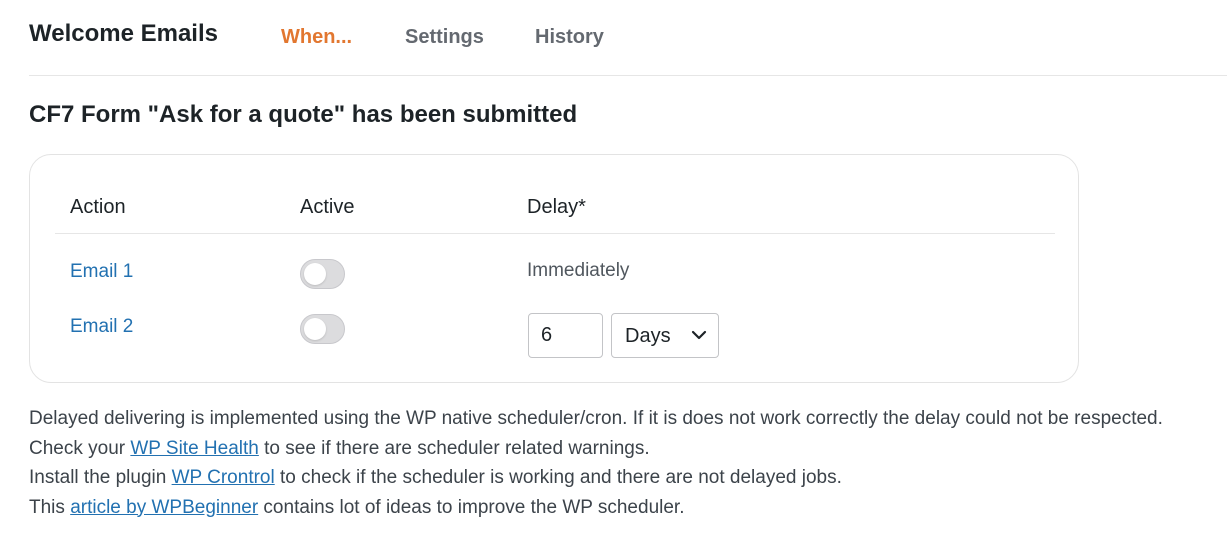 The width and height of the screenshot is (1227, 560). I want to click on wp-crontrol-link: WP Crontrol, so click(223, 477).